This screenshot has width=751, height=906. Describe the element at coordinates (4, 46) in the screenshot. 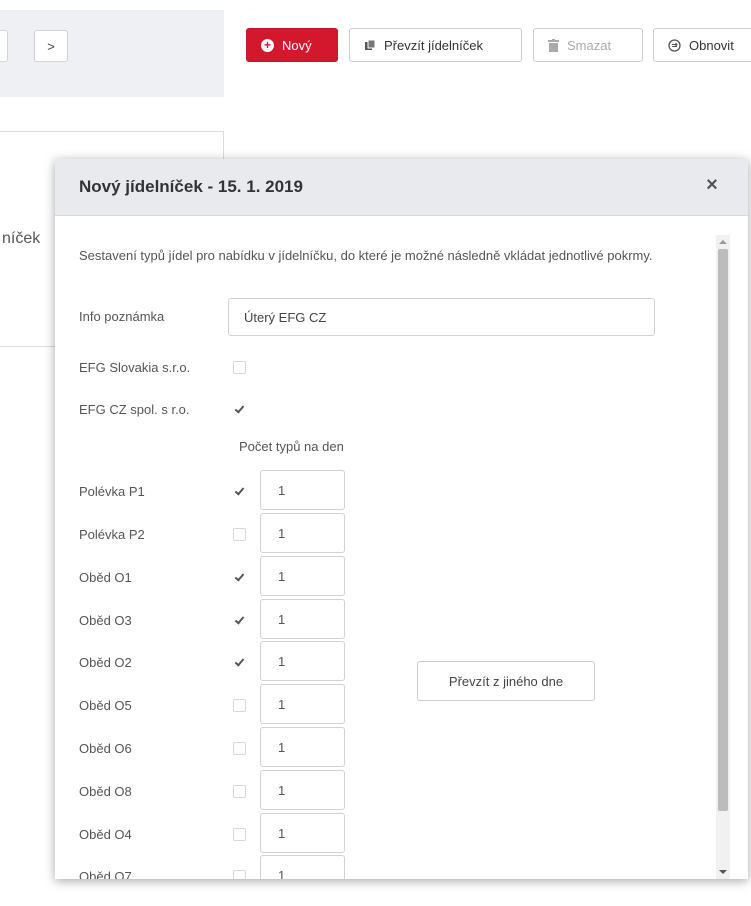

I see `date-input` at that location.